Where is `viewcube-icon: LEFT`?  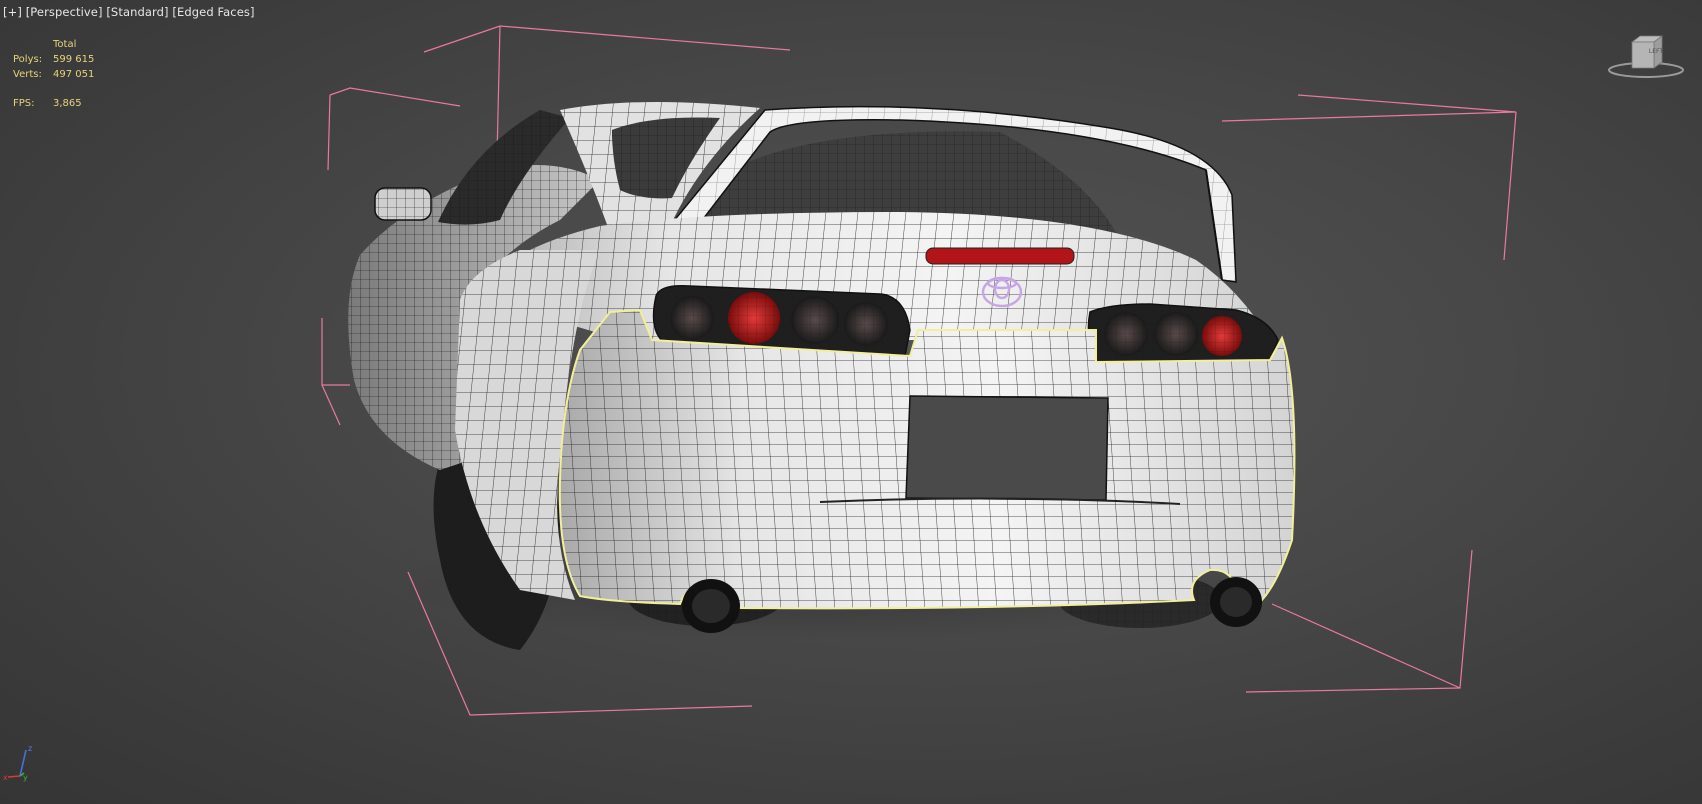 viewcube-icon: LEFT is located at coordinates (1646, 58).